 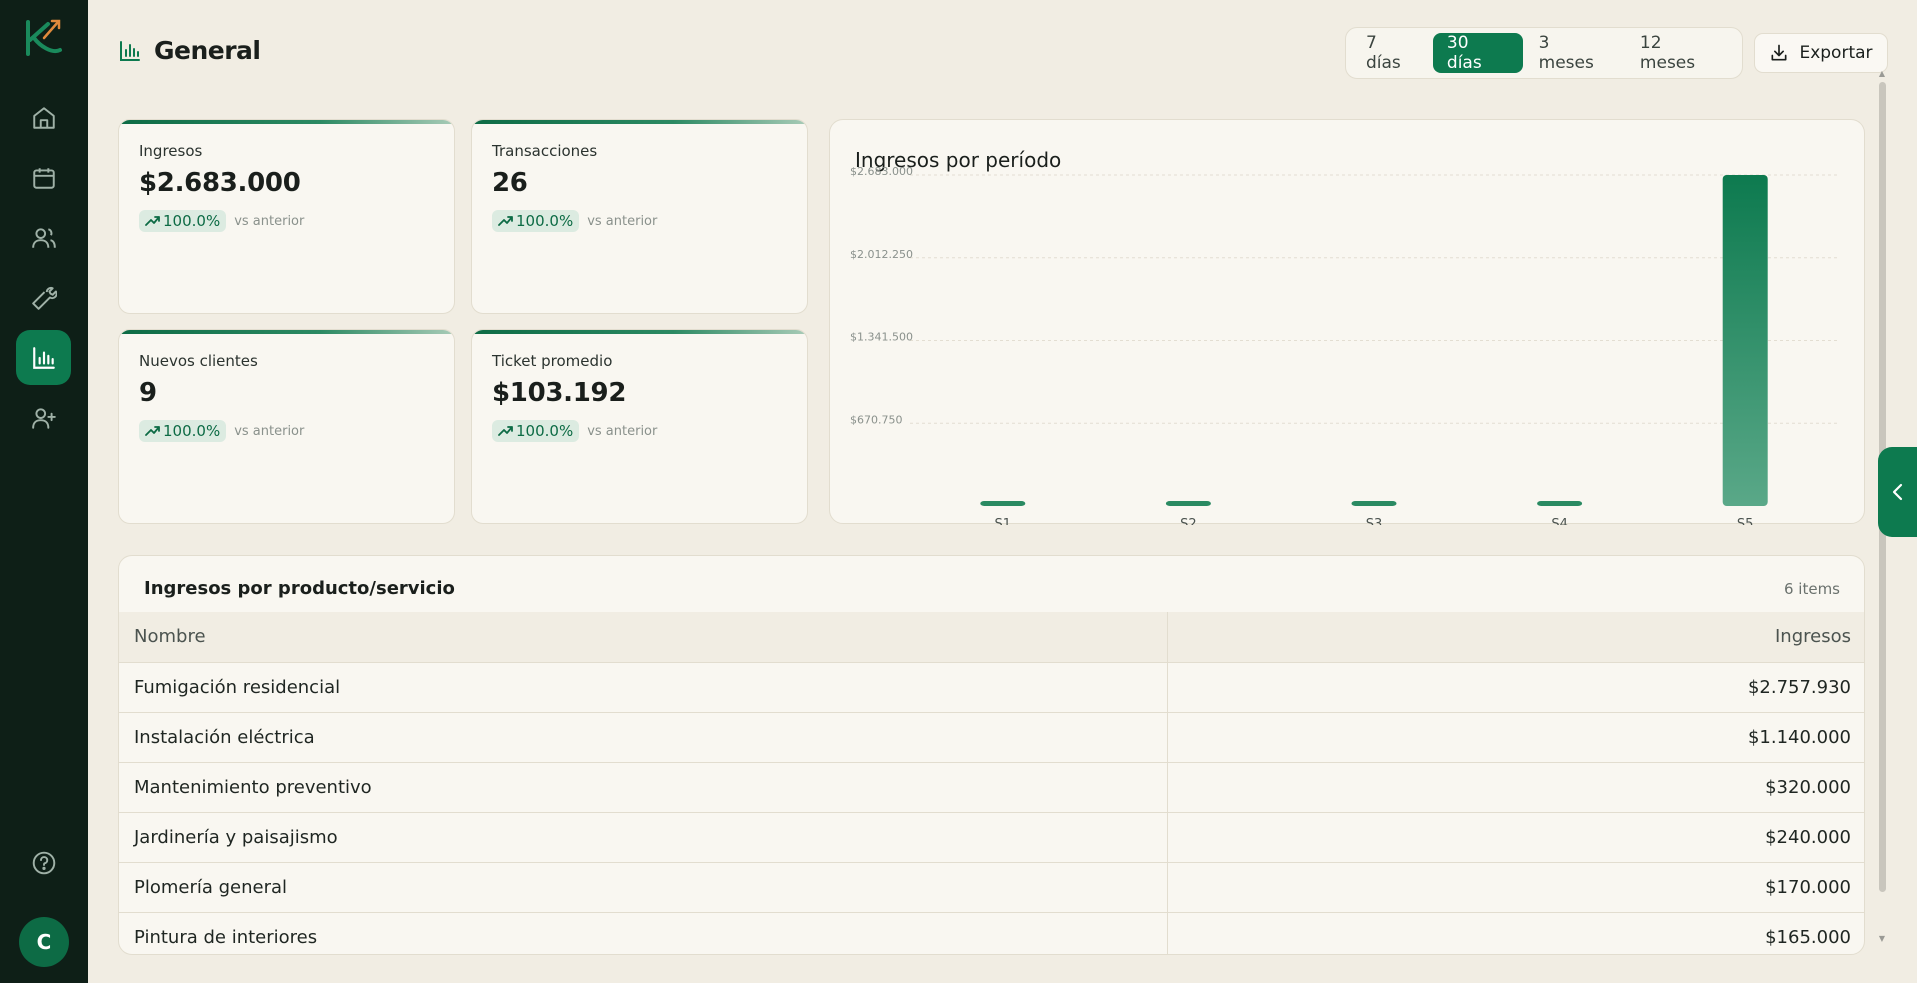 What do you see at coordinates (643, 837) in the screenshot?
I see `cell-nombre: Jardinería y paisajismo` at bounding box center [643, 837].